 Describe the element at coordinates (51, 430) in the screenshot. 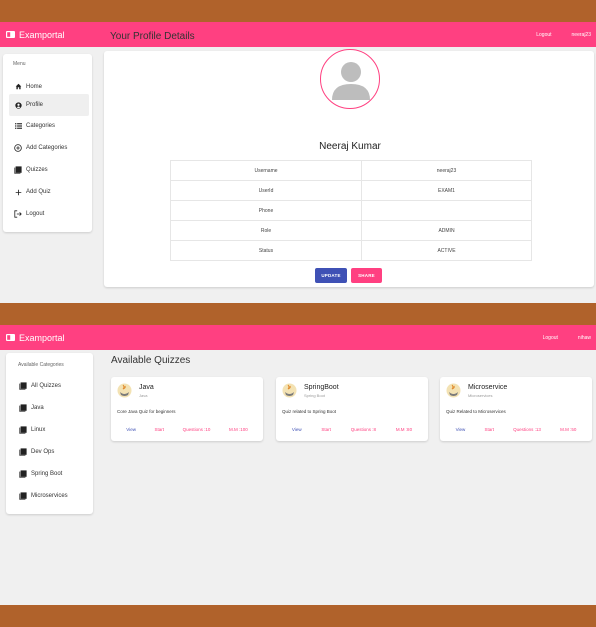

I see `sidebar-item-linux: Linux` at that location.